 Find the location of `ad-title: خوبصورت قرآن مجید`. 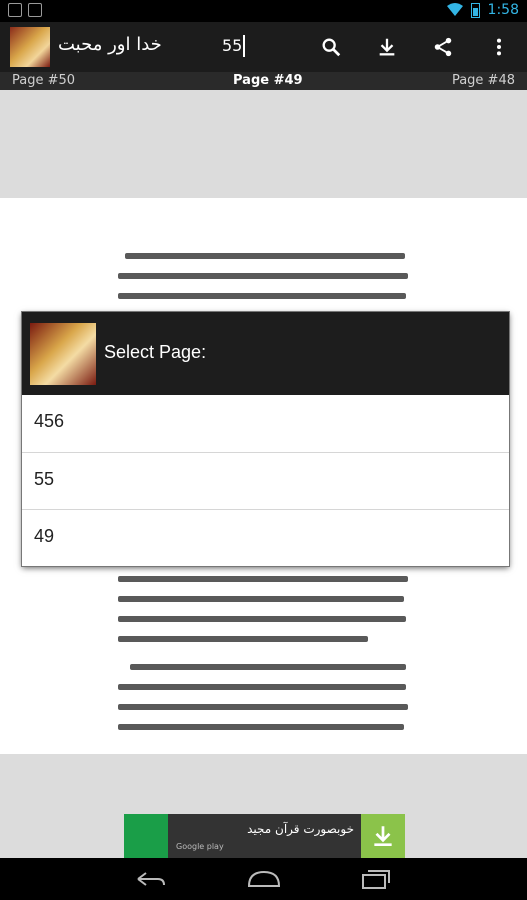

ad-title: خوبصورت قرآن مجید is located at coordinates (300, 829).